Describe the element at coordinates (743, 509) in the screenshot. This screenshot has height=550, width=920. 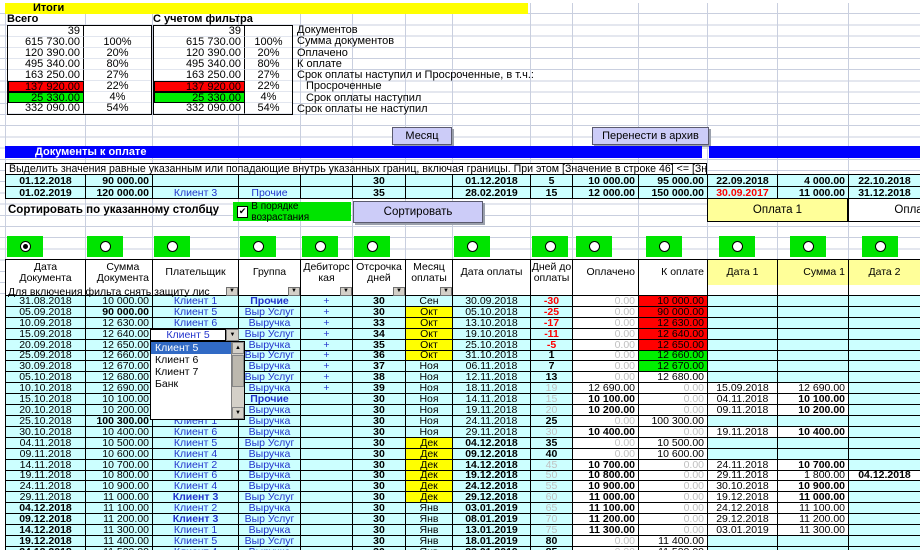
I see `table-cell: 24.12.2018` at that location.